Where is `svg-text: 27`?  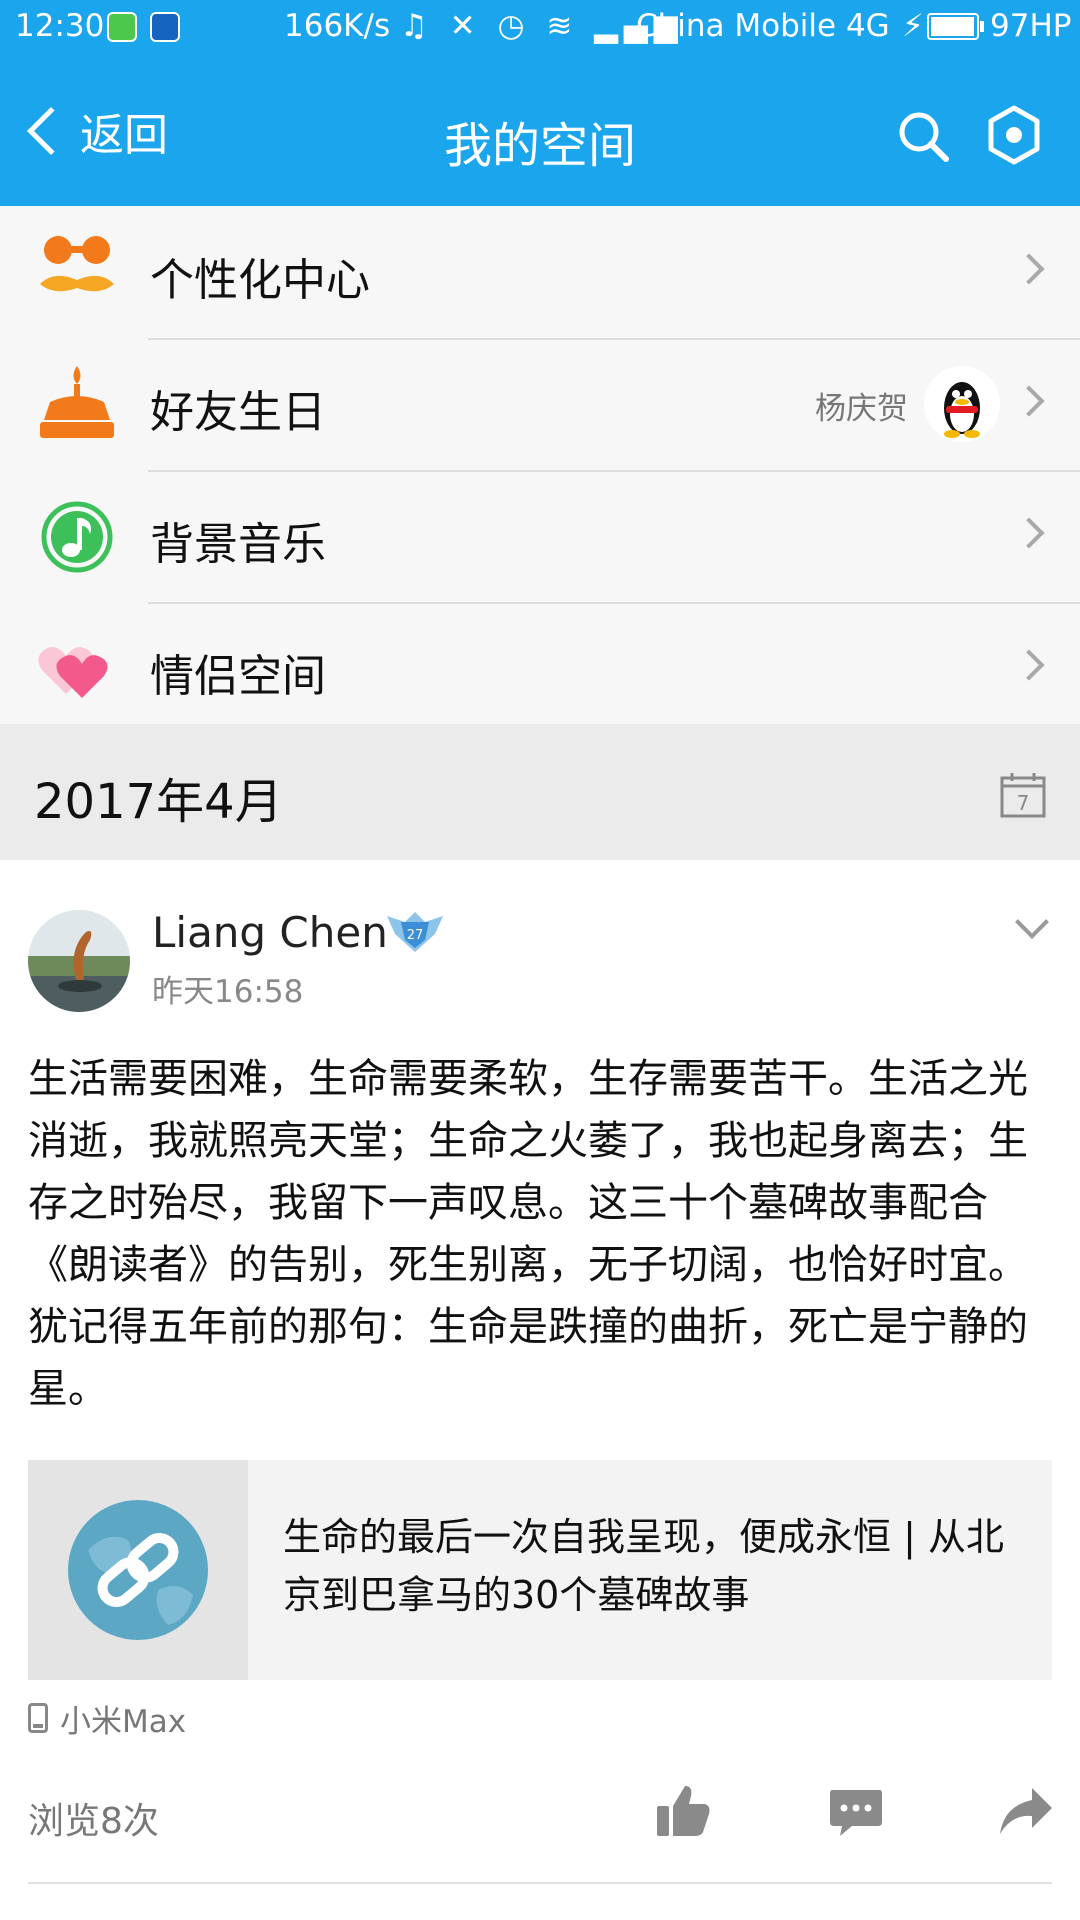
svg-text: 27 is located at coordinates (415, 935).